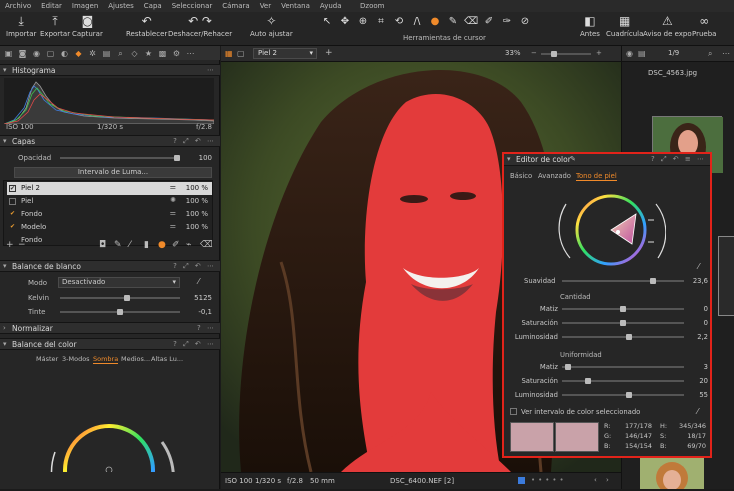 The height and width of the screenshot is (491, 734). What do you see at coordinates (110, 70) in the screenshot?
I see `histogram-header: ▾ Histograma ⋯` at bounding box center [110, 70].